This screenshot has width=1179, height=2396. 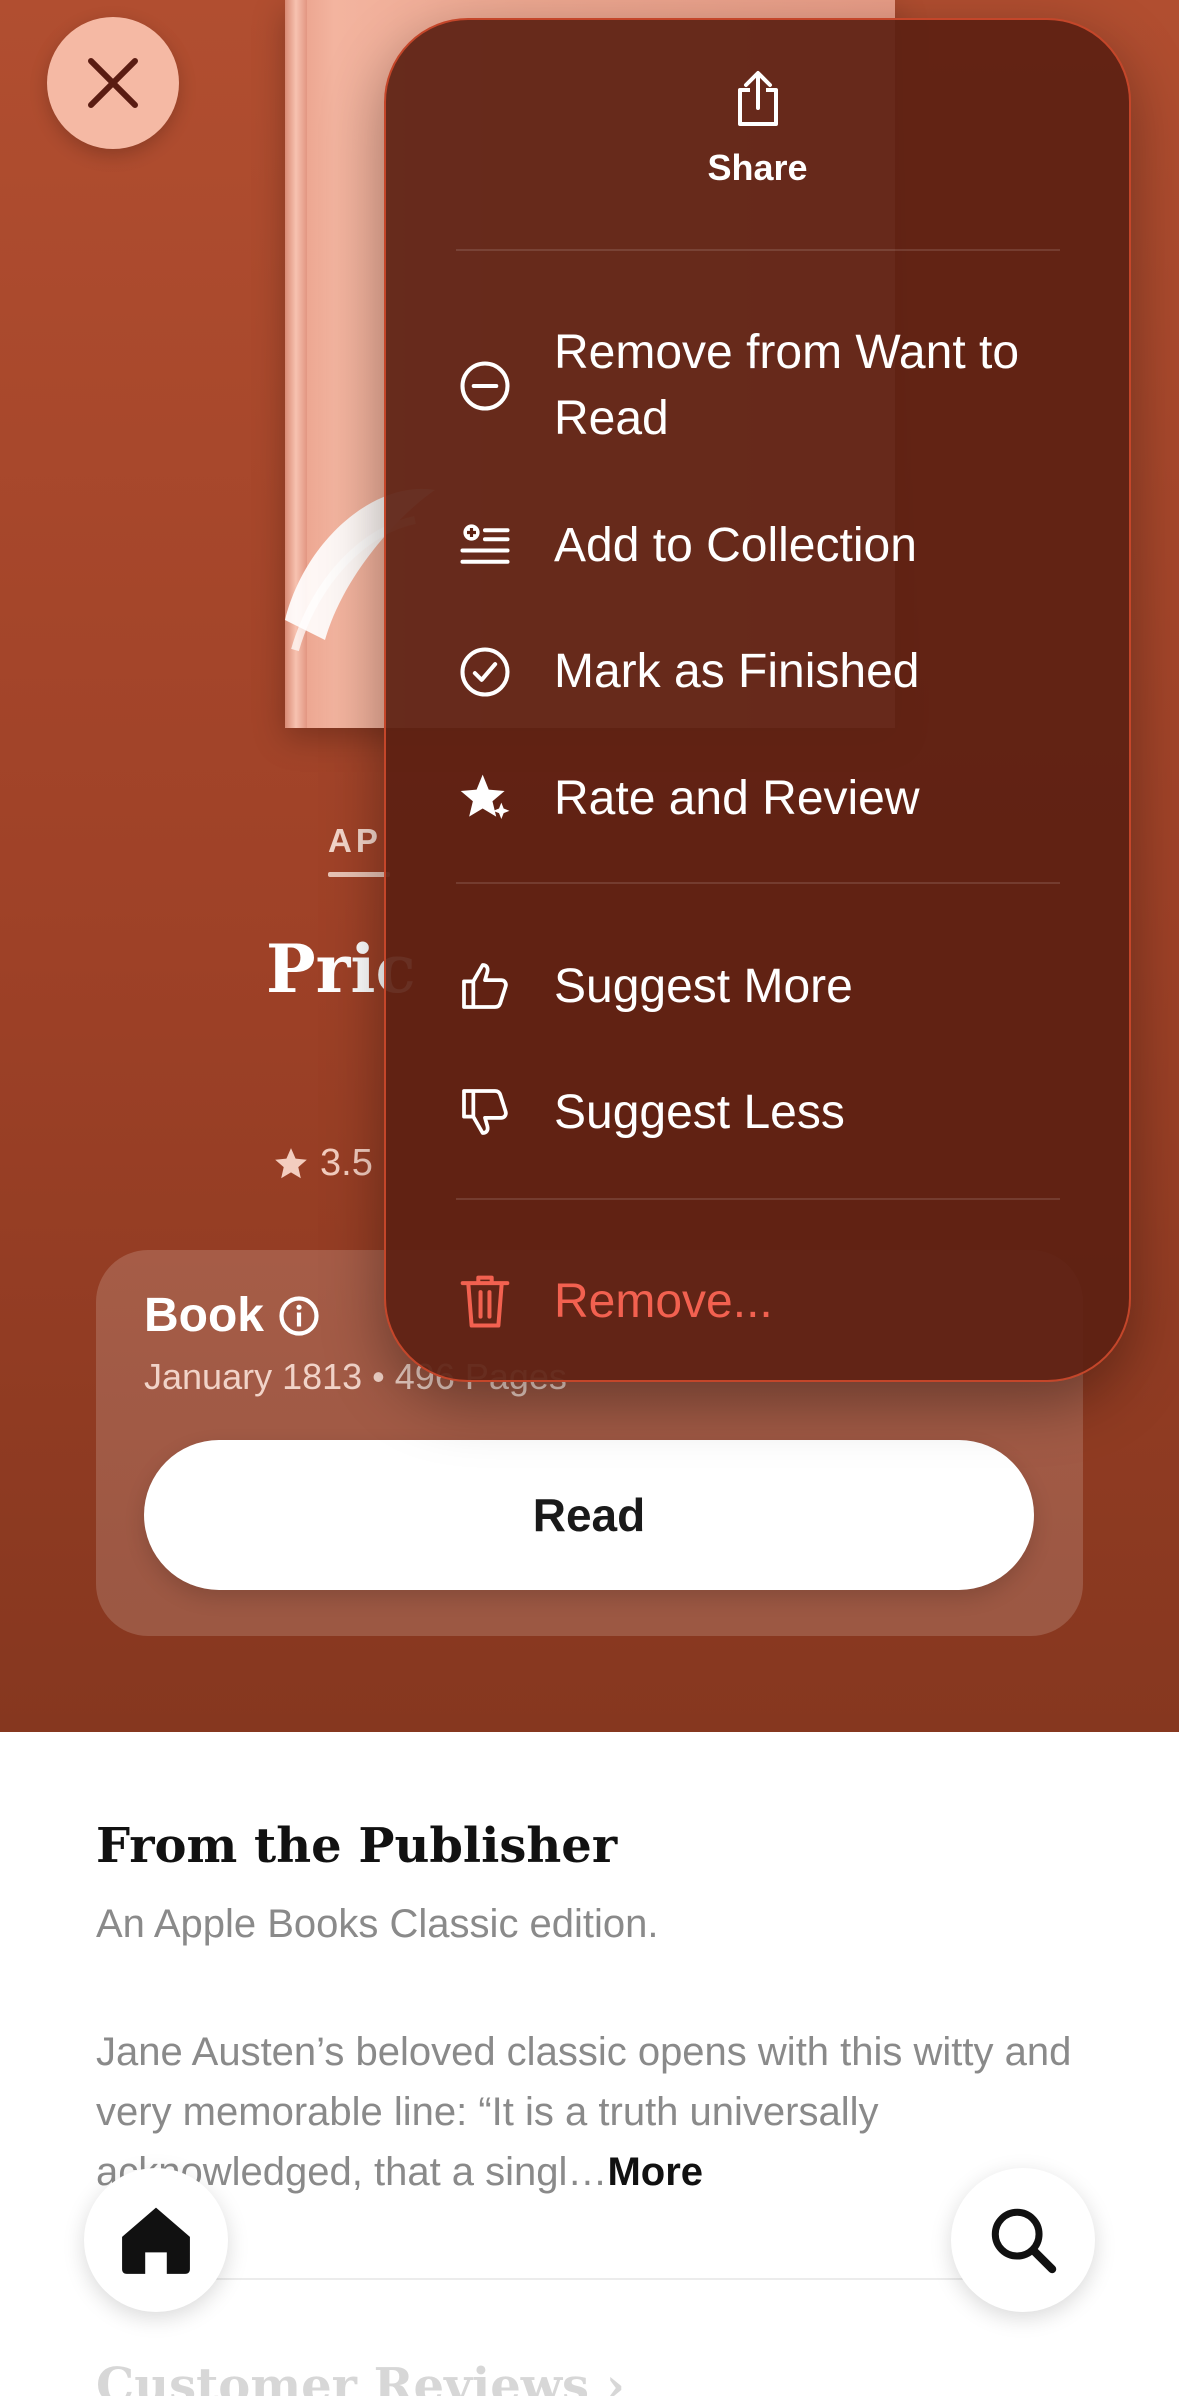 I want to click on share-button: Share, so click(x=757, y=129).